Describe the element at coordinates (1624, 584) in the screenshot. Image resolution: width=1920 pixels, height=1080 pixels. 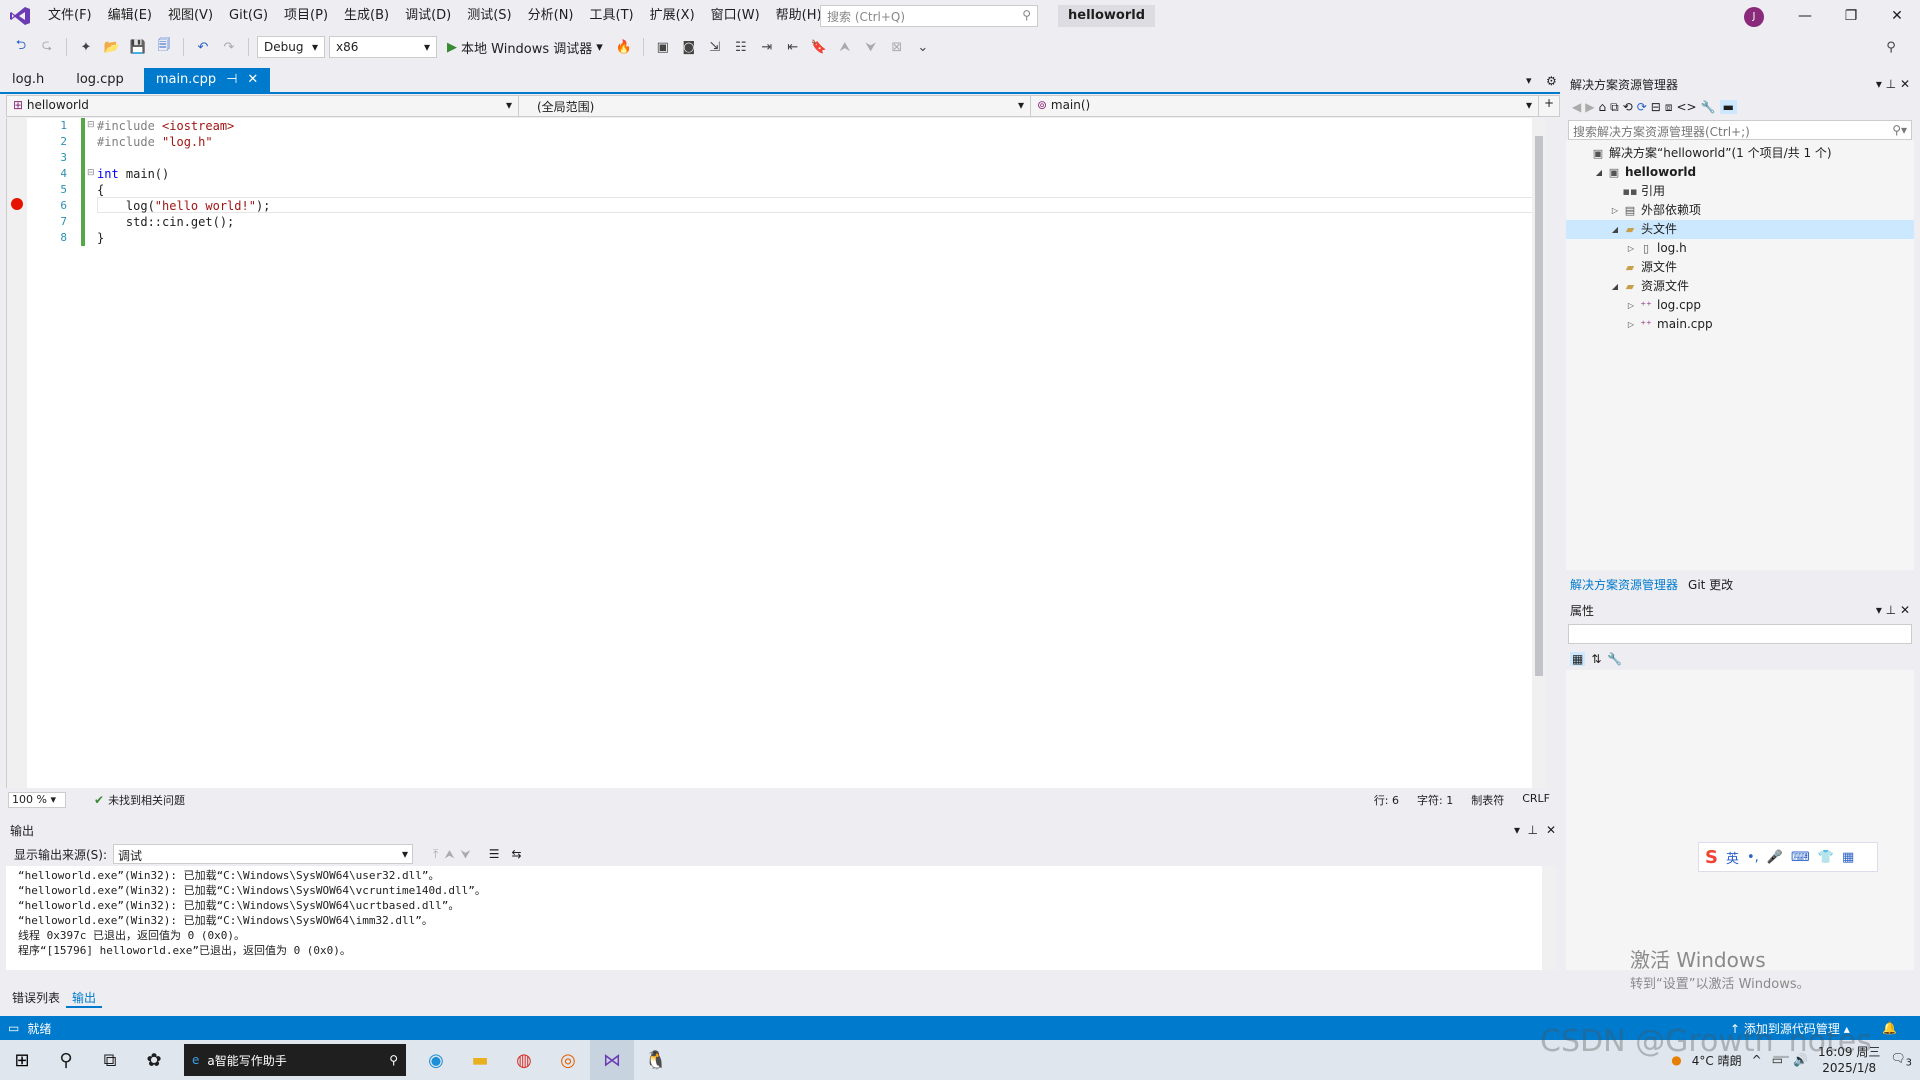
I see `tab-solution-explorer: 解决方案资源管理器` at that location.